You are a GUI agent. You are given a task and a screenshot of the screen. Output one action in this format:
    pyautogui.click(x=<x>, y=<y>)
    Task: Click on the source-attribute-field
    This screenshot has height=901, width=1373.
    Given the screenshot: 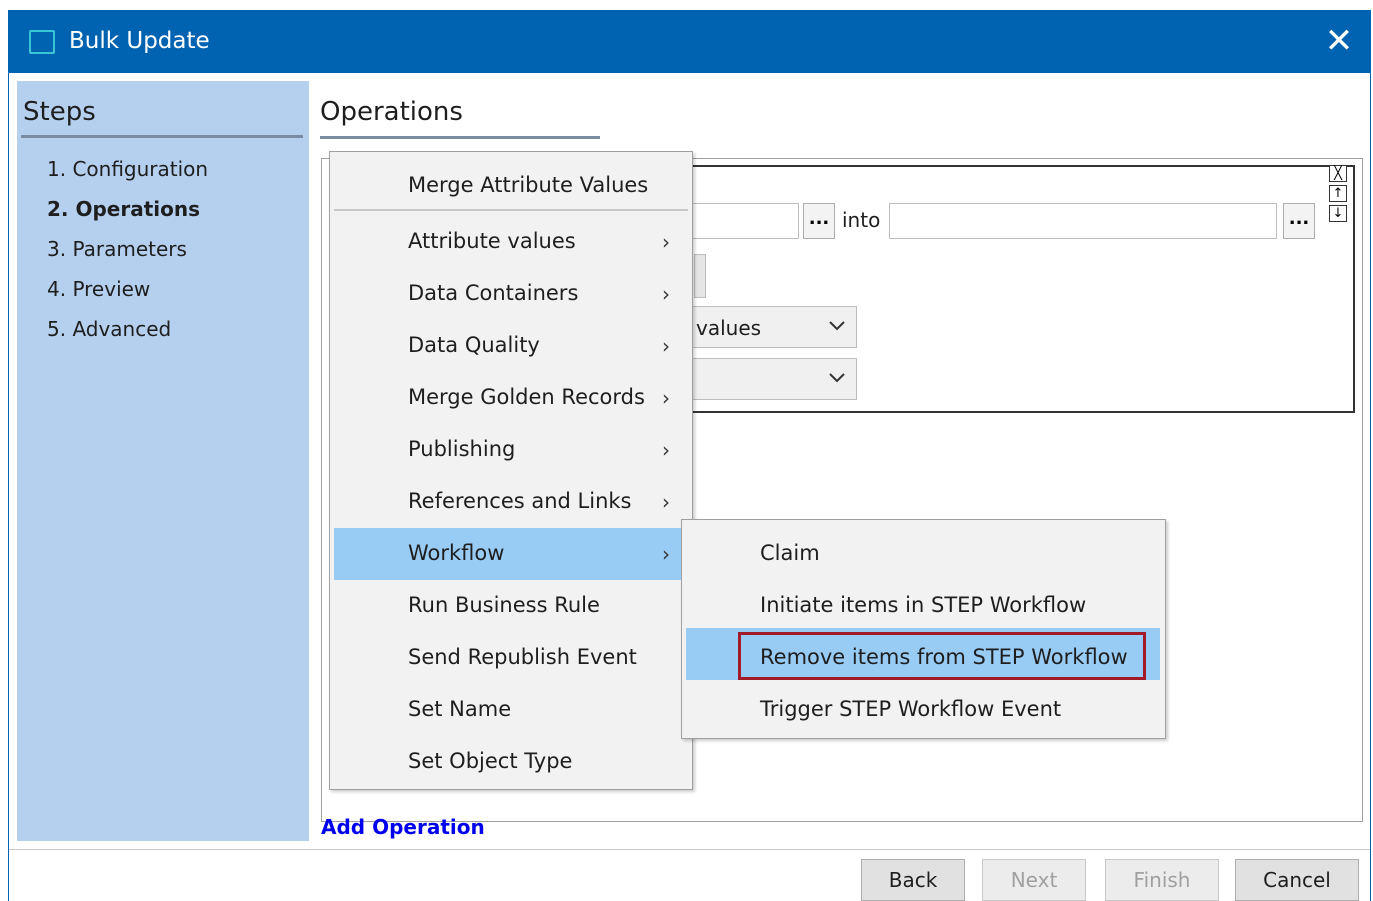 What is the action you would take?
    pyautogui.click(x=744, y=221)
    